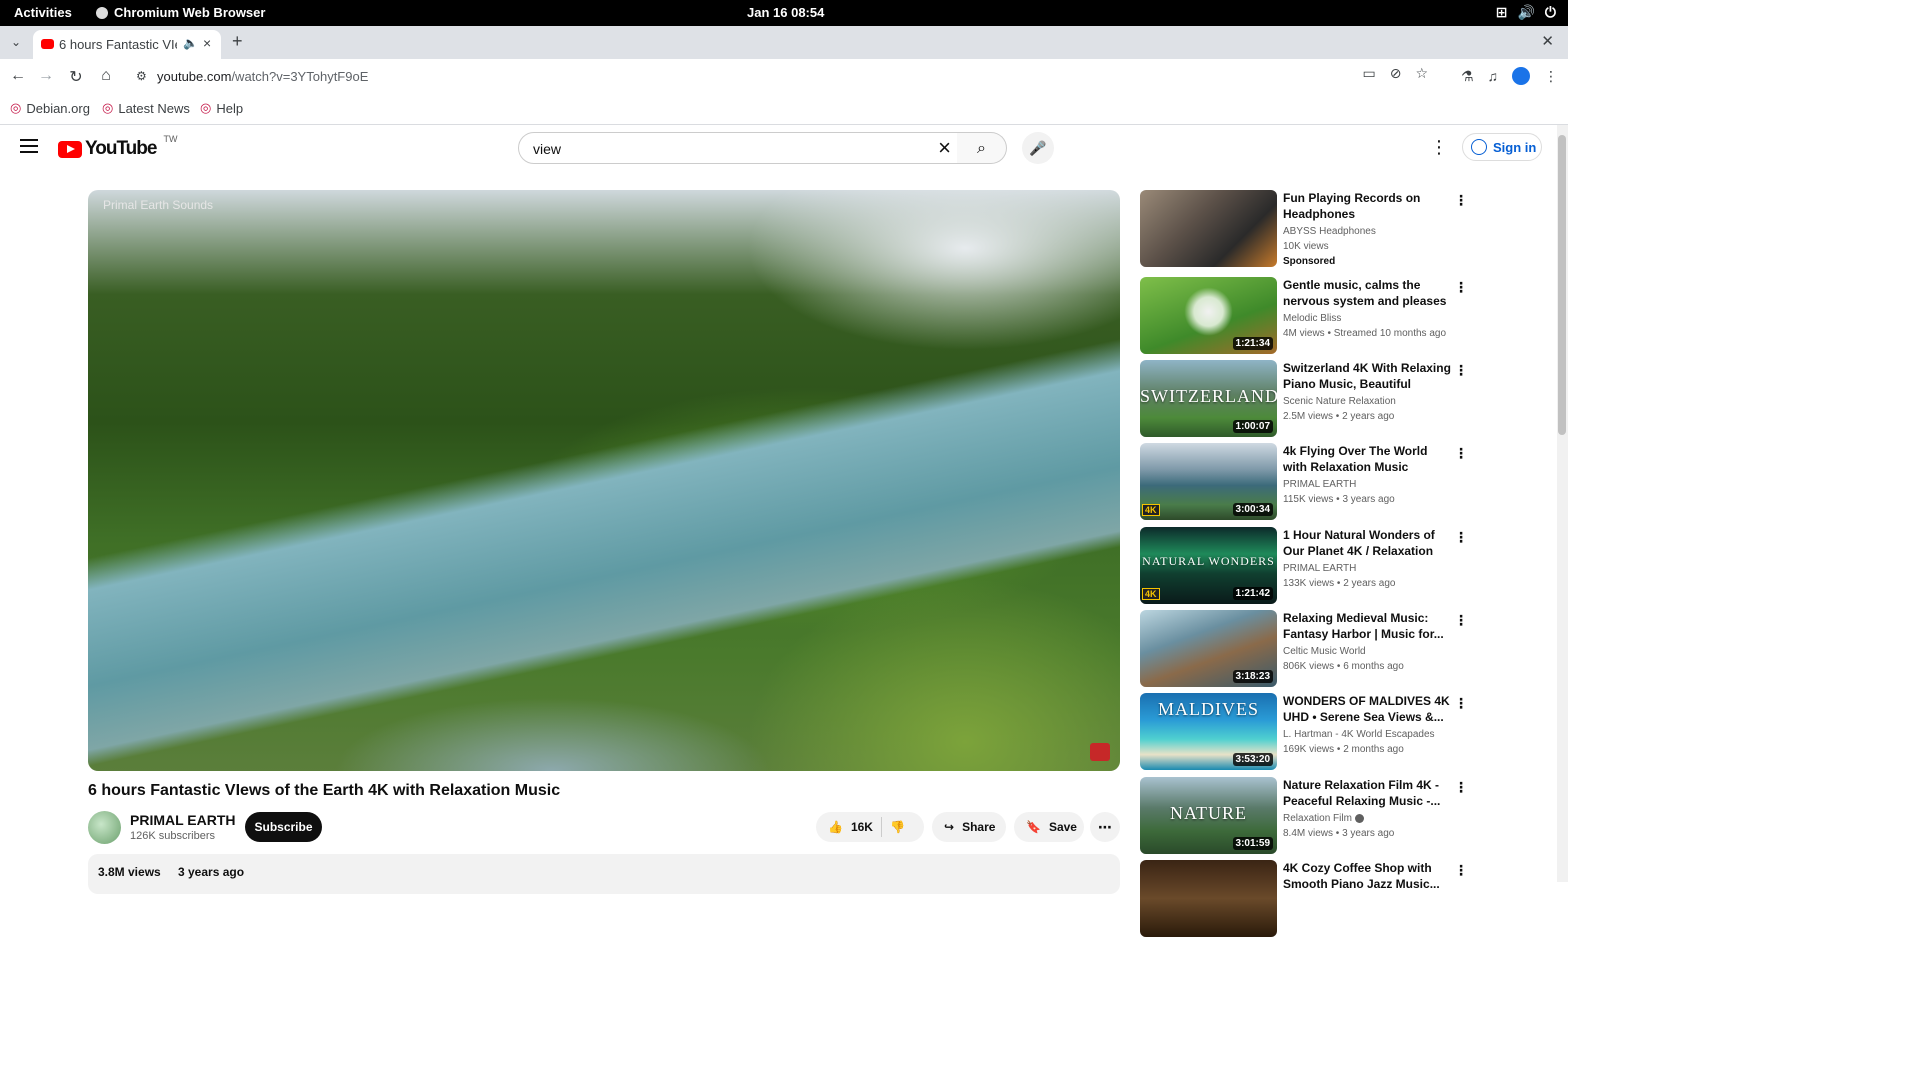  What do you see at coordinates (835, 827) in the screenshot?
I see `like-icon: 👍` at bounding box center [835, 827].